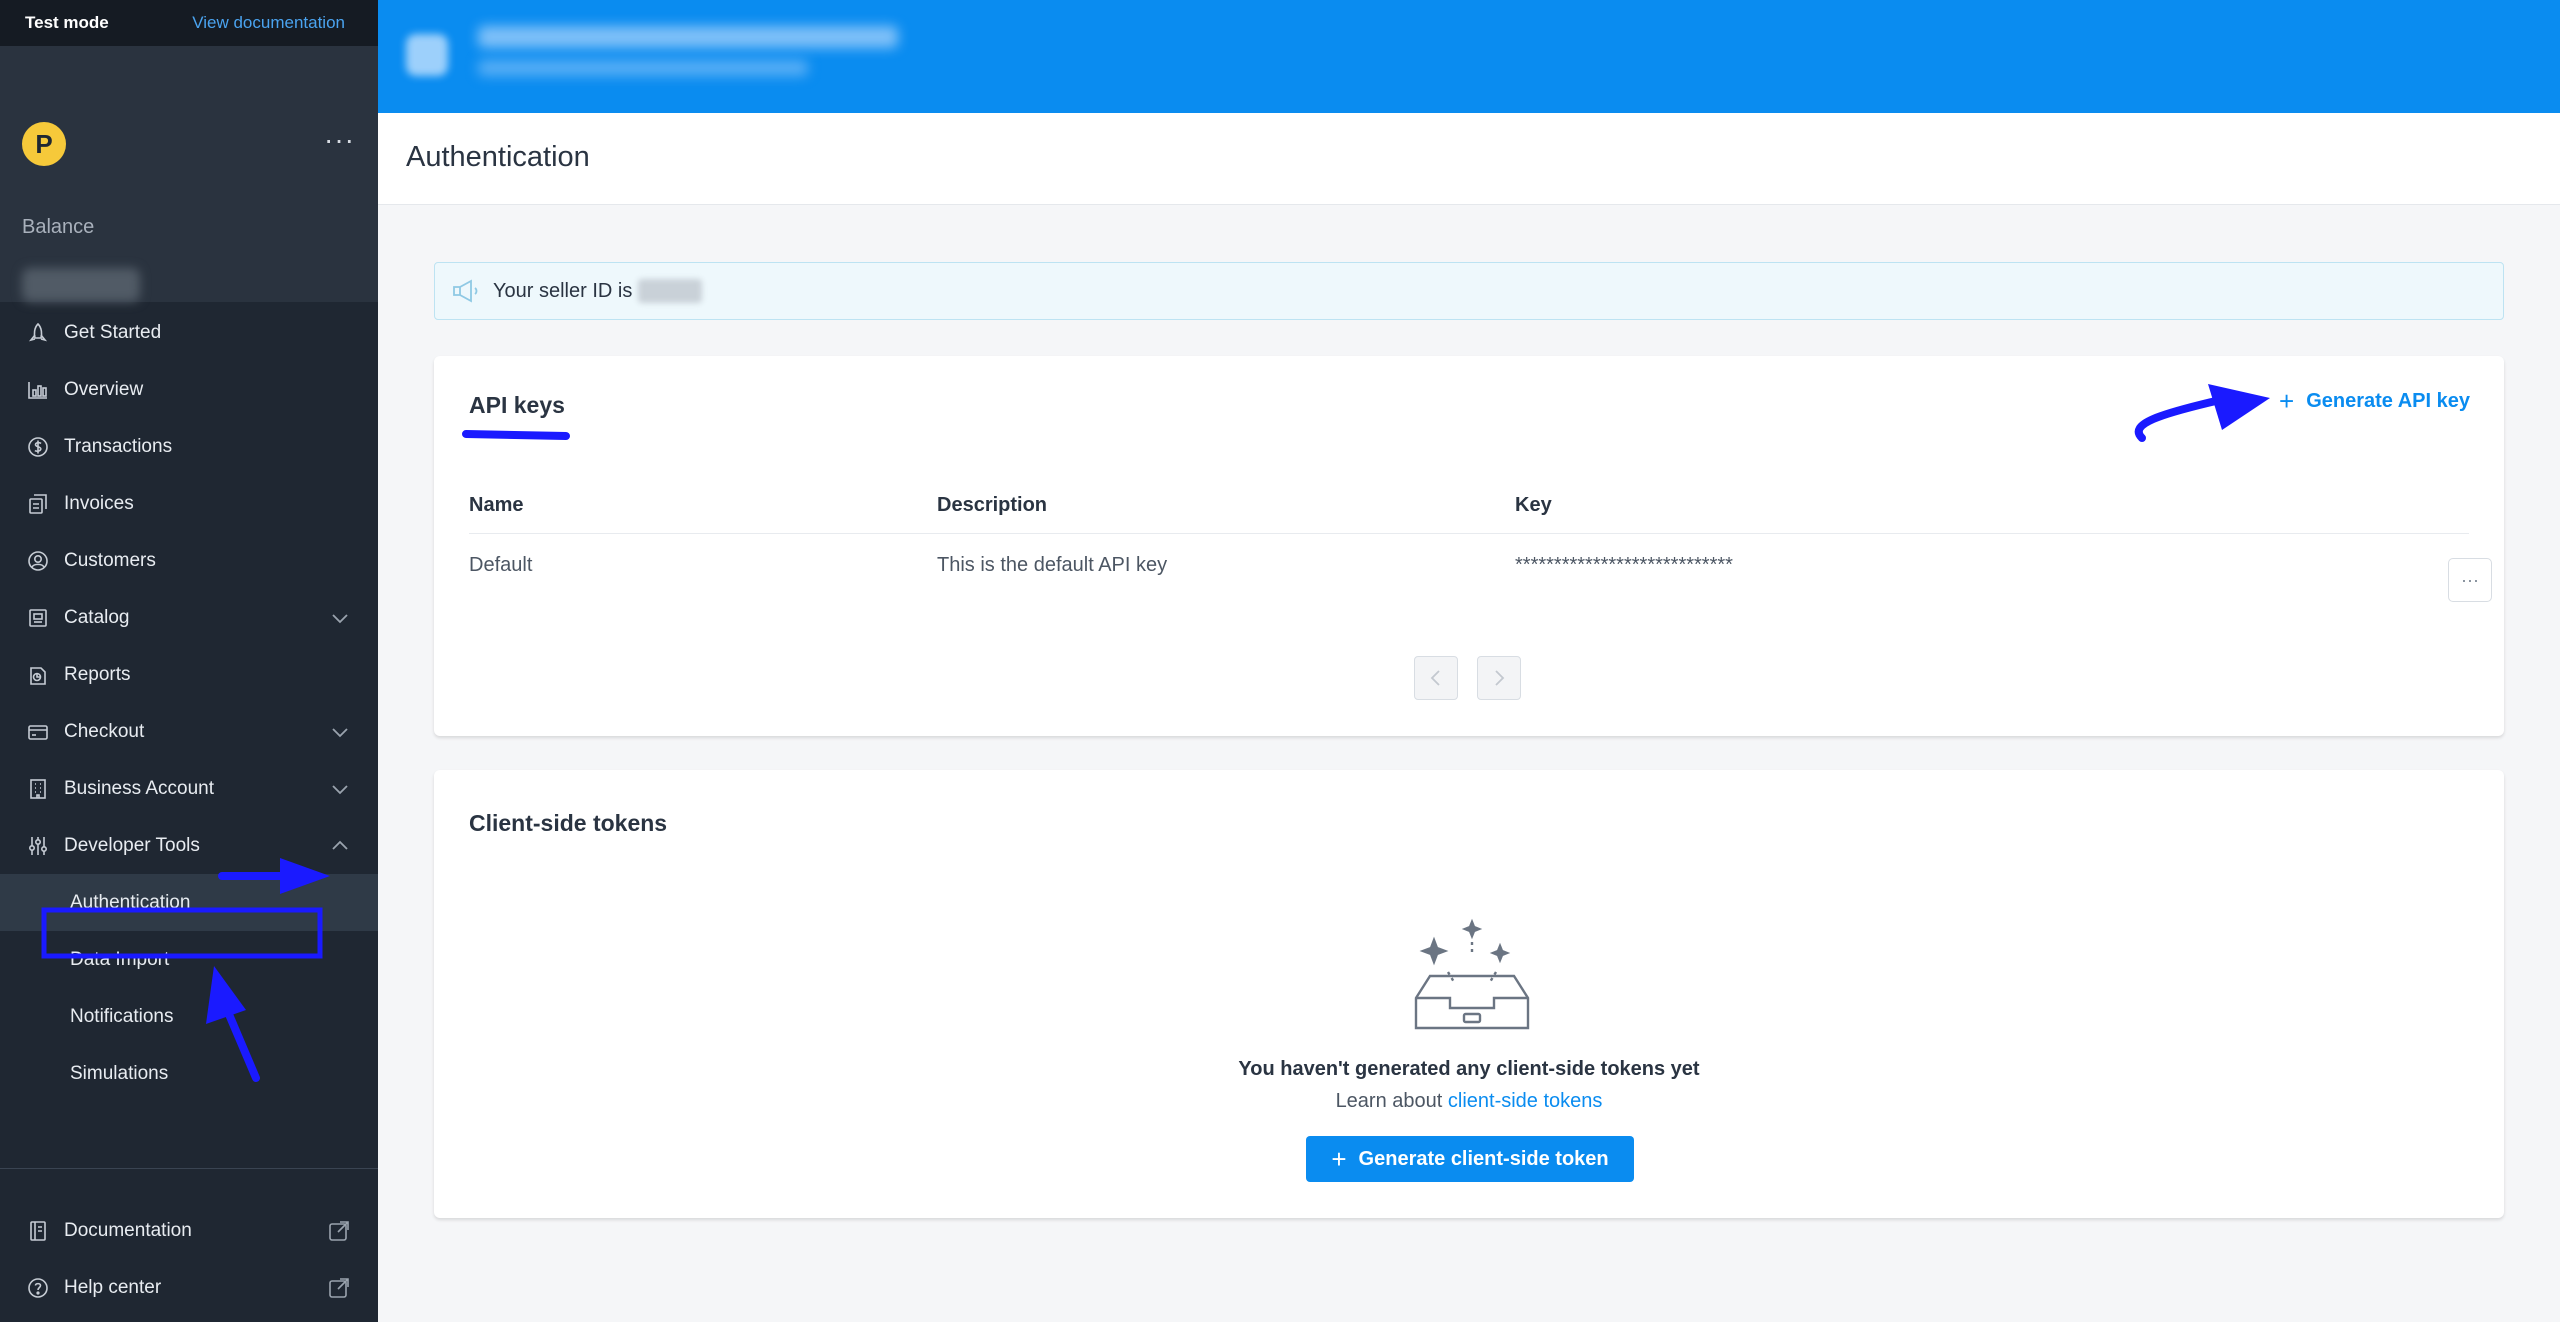  I want to click on api-key-name: Default, so click(501, 565).